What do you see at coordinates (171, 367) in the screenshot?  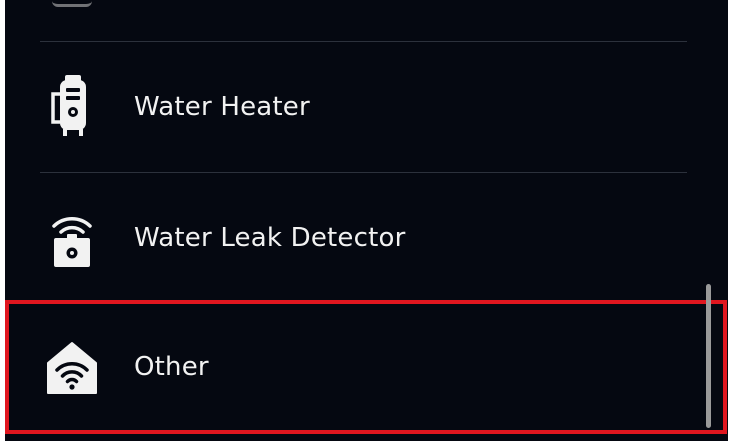 I see `list-item-label: Other` at bounding box center [171, 367].